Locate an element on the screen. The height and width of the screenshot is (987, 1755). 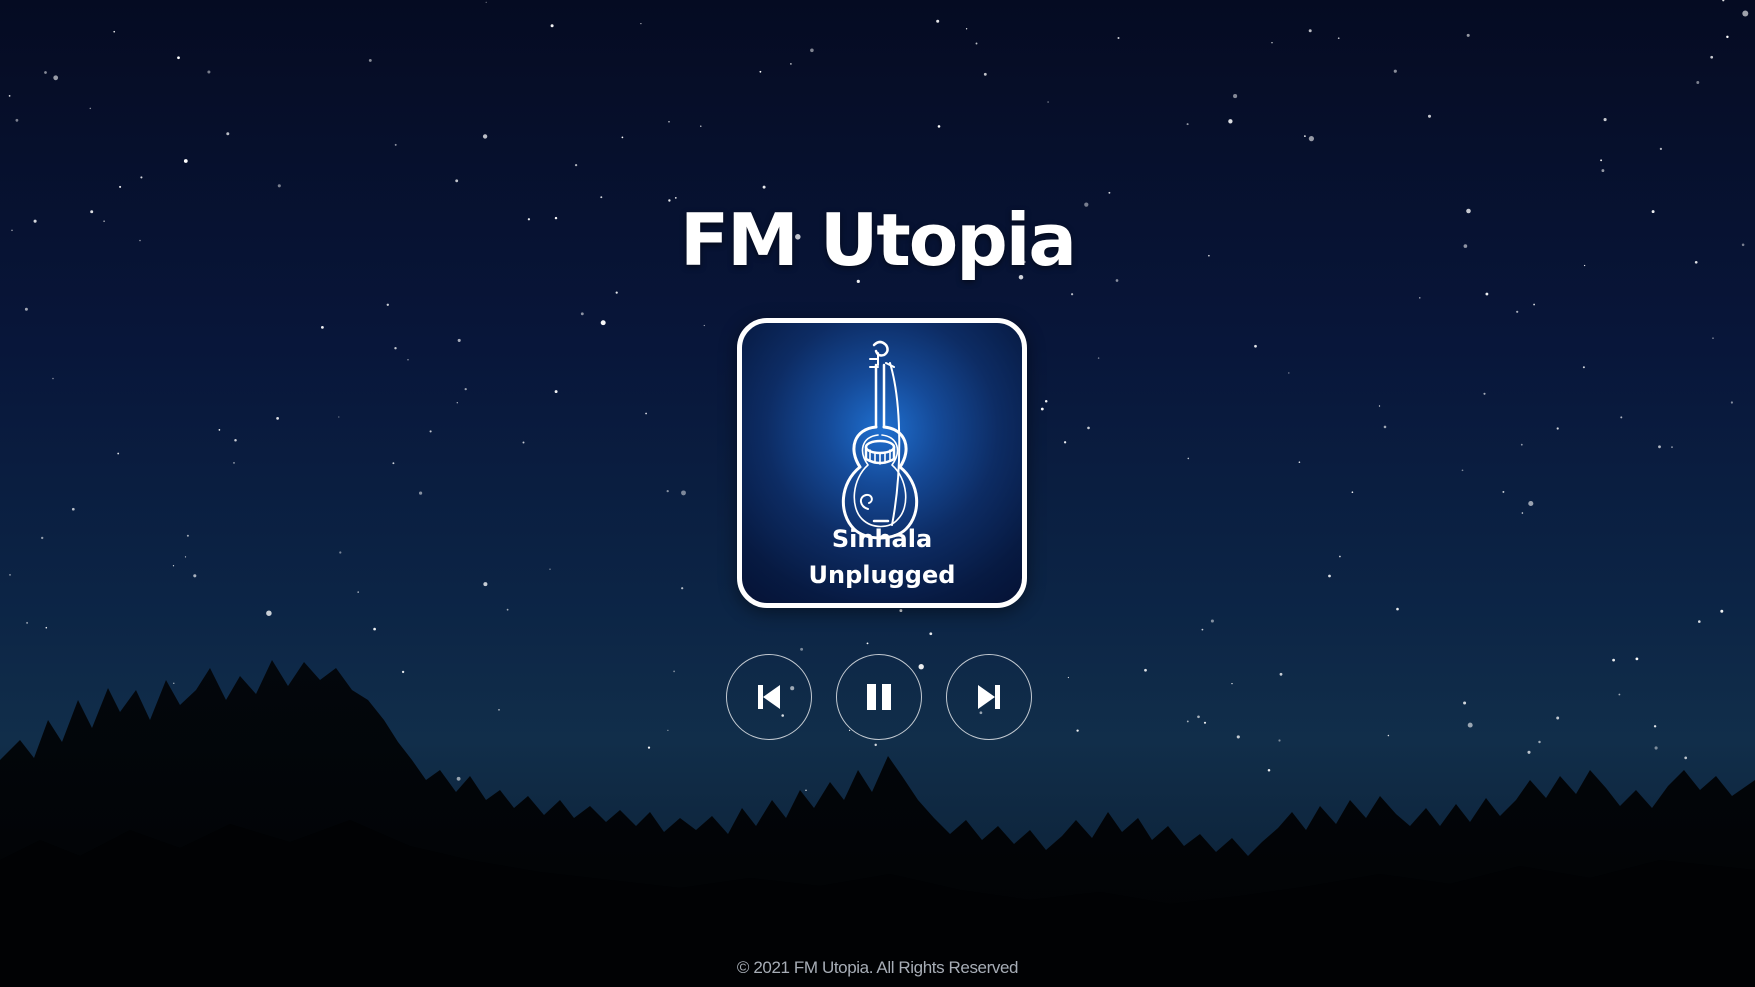
app-title: FM Utopia is located at coordinates (878, 240).